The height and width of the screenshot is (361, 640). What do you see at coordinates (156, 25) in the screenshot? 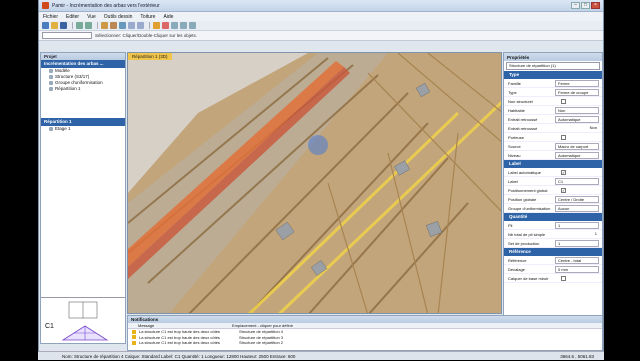
I see `select-tool-icon` at bounding box center [156, 25].